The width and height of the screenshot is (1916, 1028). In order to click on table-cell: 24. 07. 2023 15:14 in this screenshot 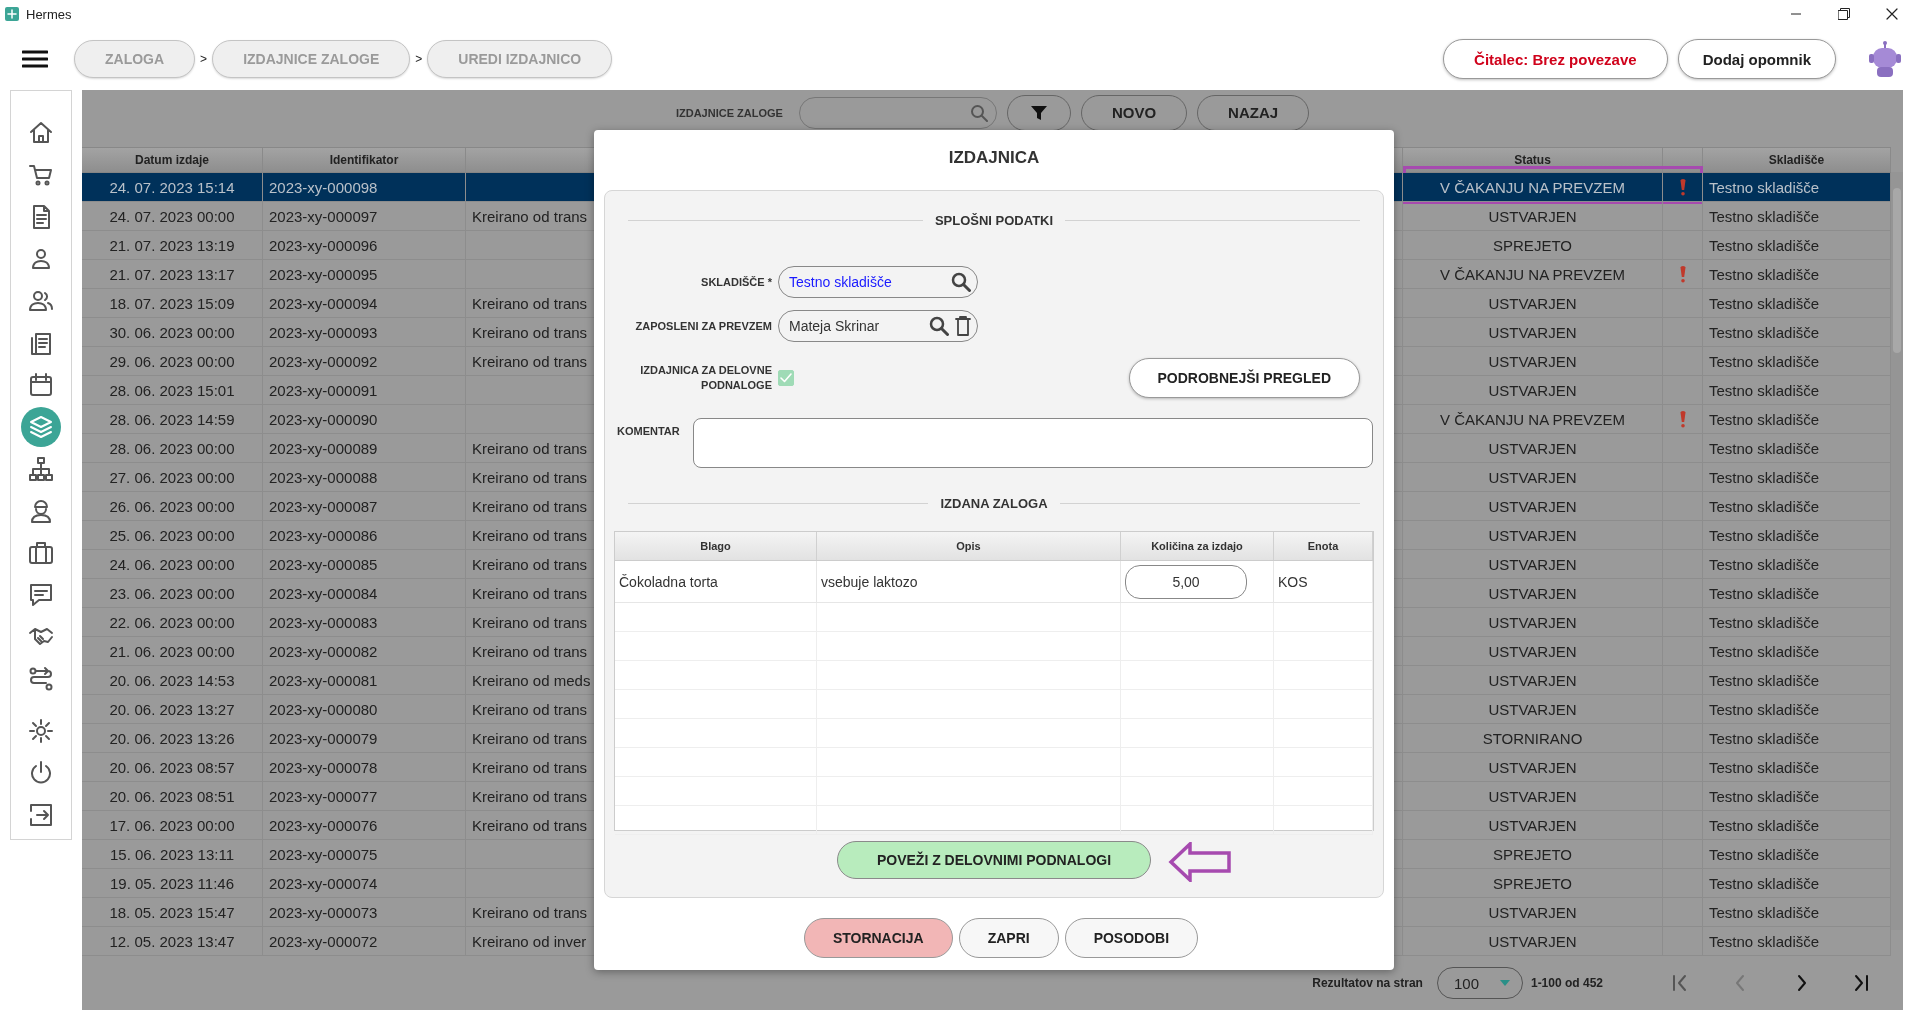, I will do `click(172, 187)`.